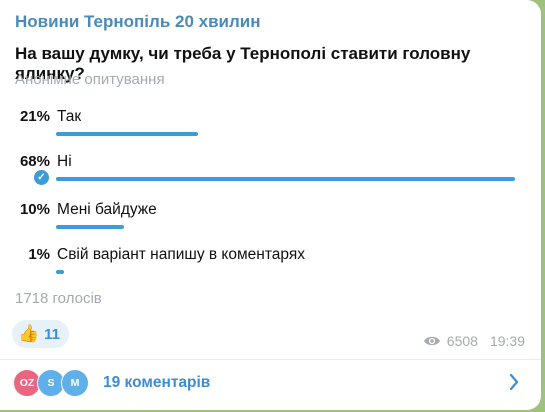 This screenshot has height=412, width=545. What do you see at coordinates (270, 266) in the screenshot?
I see `poll-option-own-answer: 1% Свій варіант напишу в коментарях` at bounding box center [270, 266].